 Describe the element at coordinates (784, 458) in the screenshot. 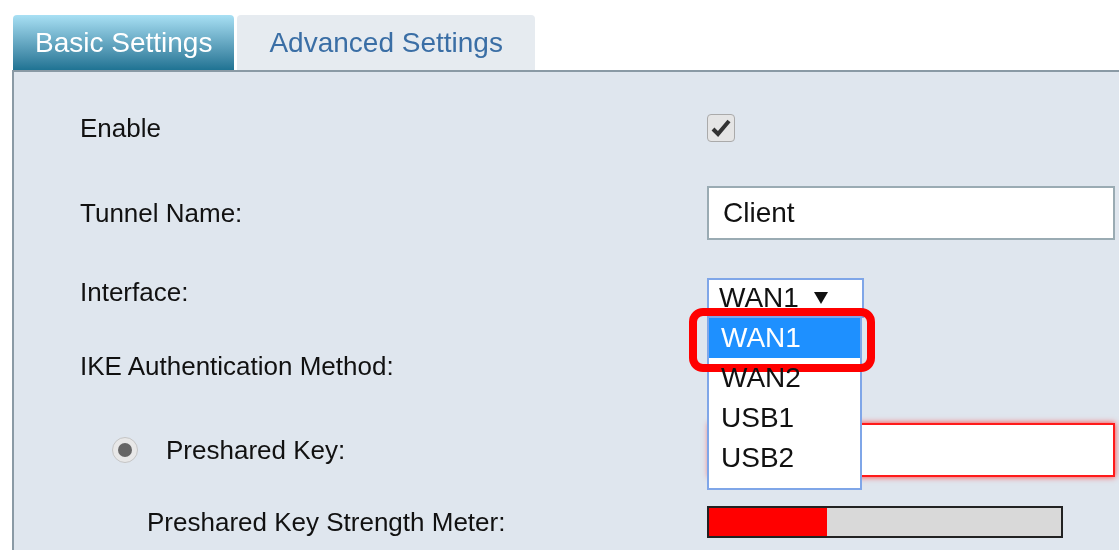

I see `dropdown-option: USB2` at that location.